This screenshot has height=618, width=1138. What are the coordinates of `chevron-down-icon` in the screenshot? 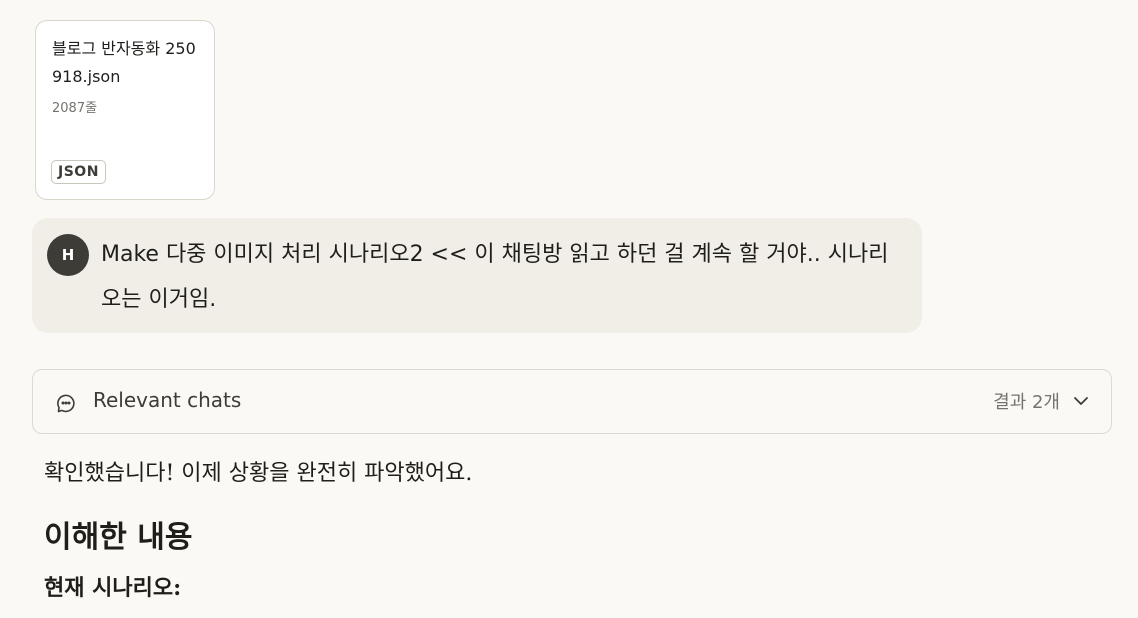 It's located at (1081, 401).